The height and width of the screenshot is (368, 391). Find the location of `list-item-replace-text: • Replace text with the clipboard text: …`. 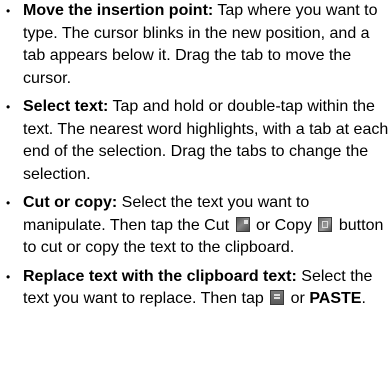

list-item-replace-text: • Replace text with the clipboard text: … is located at coordinates (195, 288).